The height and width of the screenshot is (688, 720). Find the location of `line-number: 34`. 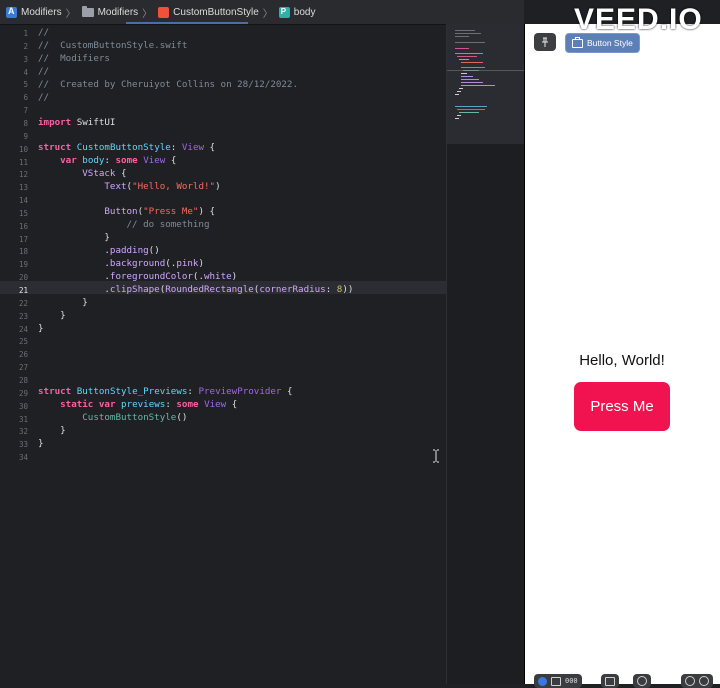

line-number: 34 is located at coordinates (23, 458).